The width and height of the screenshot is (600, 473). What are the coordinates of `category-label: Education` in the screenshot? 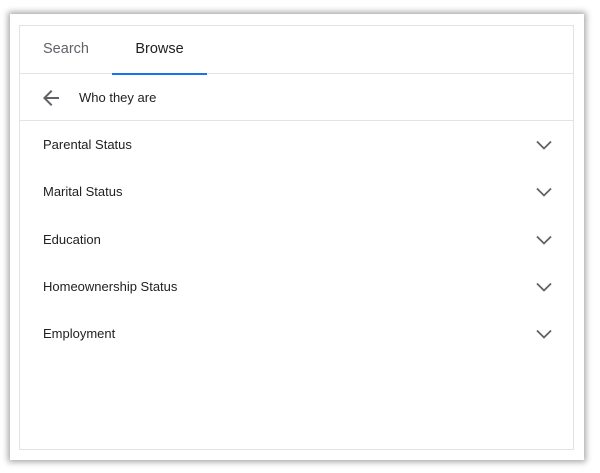 It's located at (72, 239).